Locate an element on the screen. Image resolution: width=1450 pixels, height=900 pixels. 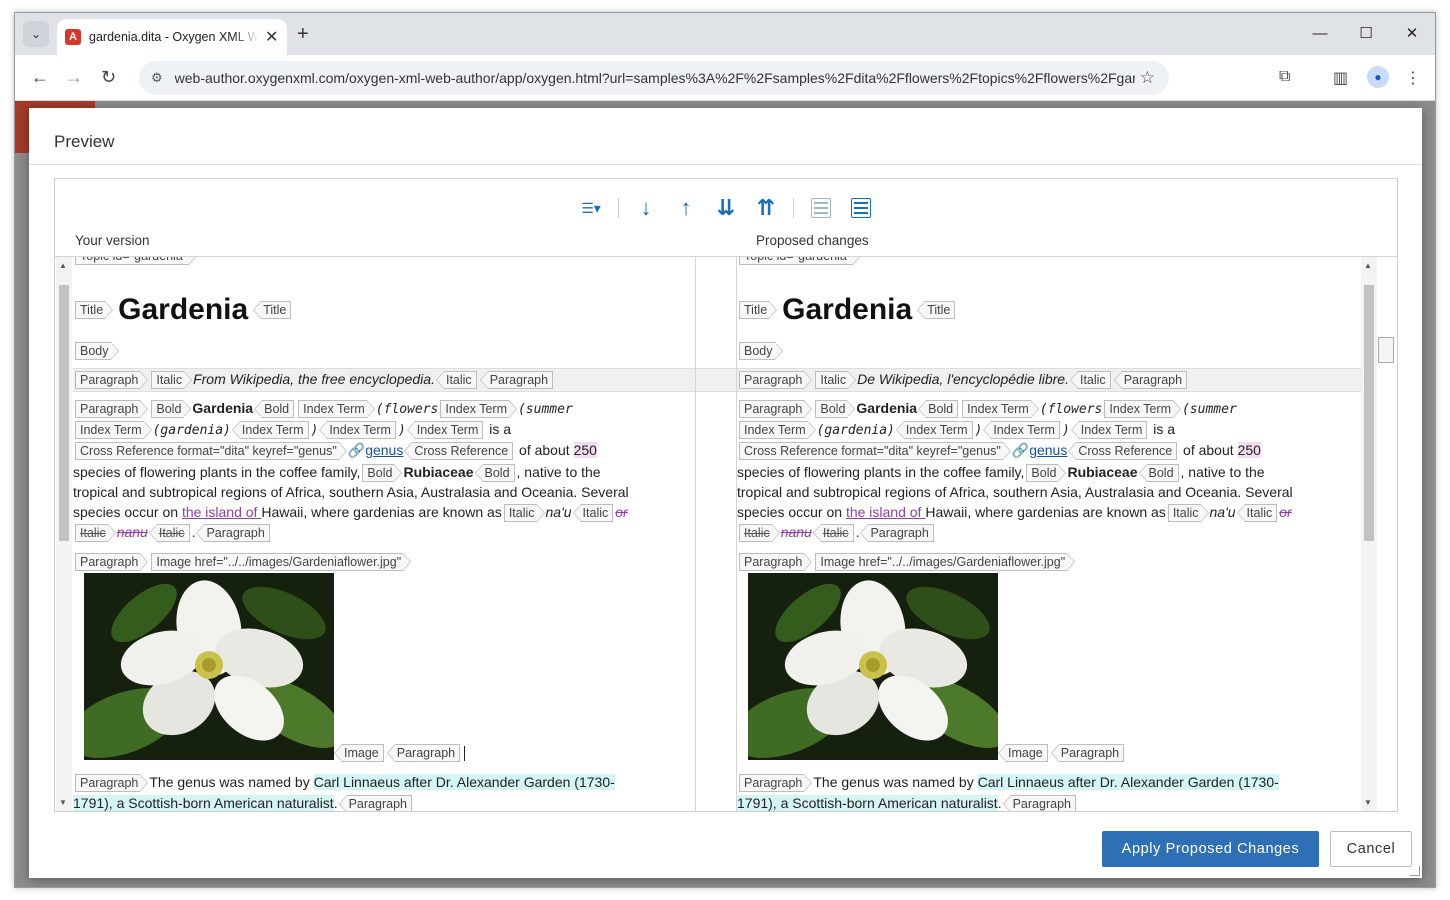
para-line-7: Italic nanu Italic. Paragraph is located at coordinates (172, 532).